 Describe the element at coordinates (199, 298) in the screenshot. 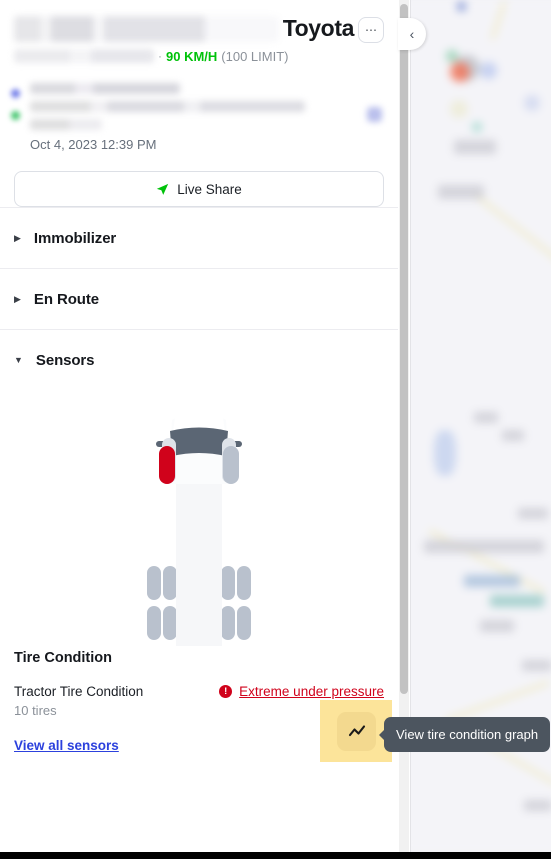

I see `section-en-route: ▶ En Route` at that location.